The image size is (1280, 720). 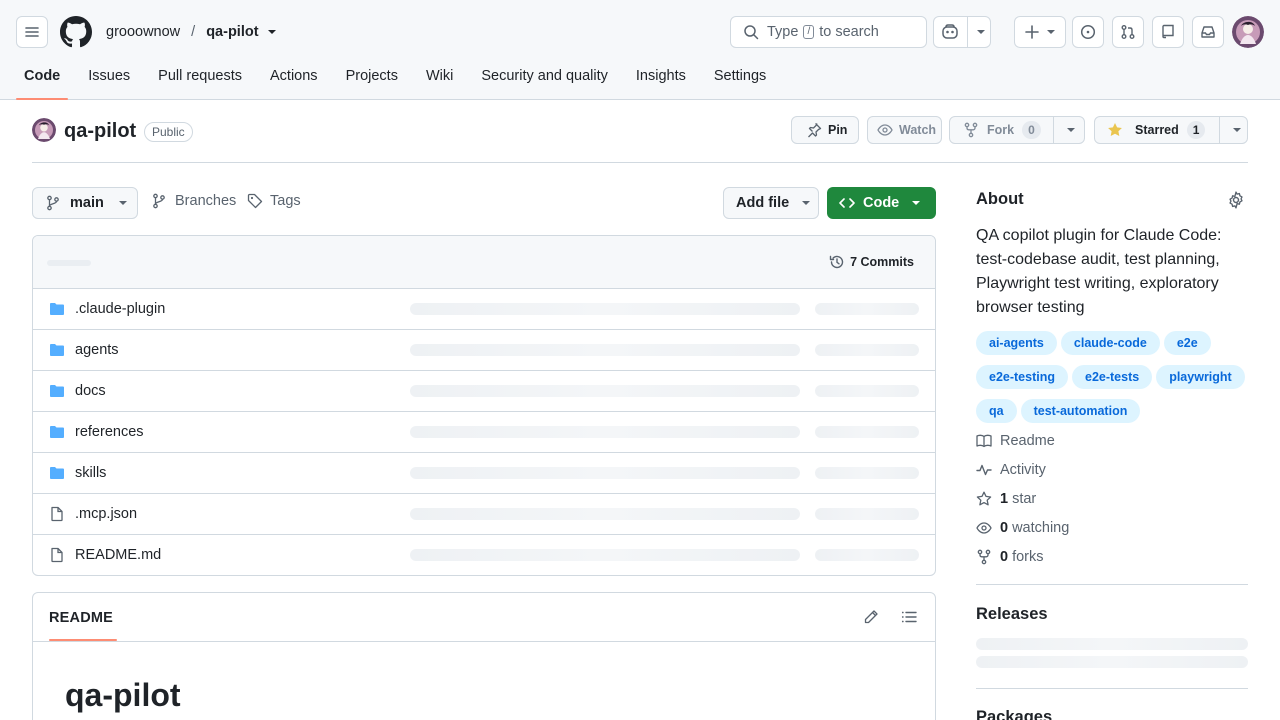 What do you see at coordinates (1088, 32) in the screenshot?
I see `issues-button` at bounding box center [1088, 32].